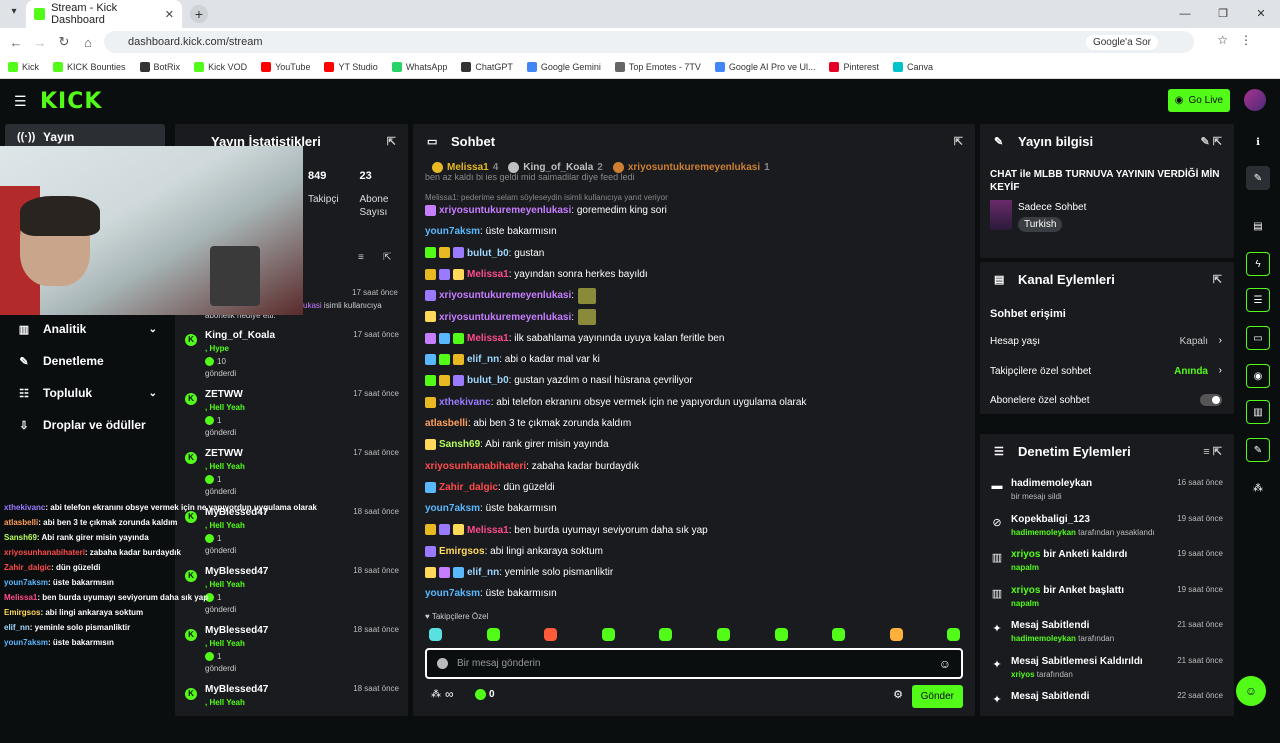 This screenshot has width=1280, height=743. I want to click on sidebar-item-droplar: ⇩ Droplar ve ödüller, so click(85, 425).